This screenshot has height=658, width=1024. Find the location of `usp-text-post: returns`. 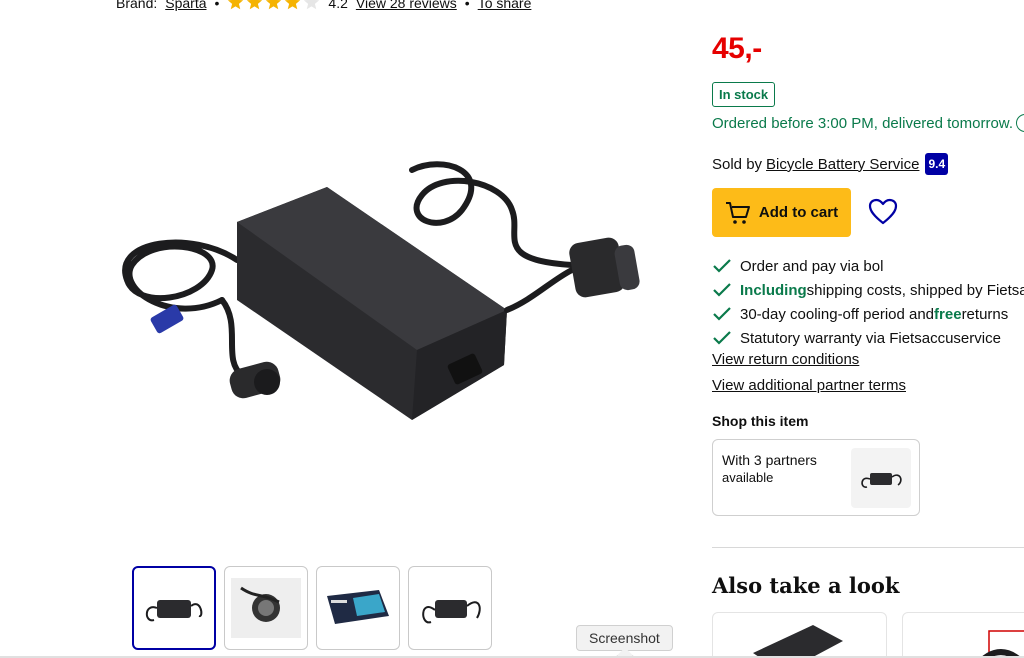

usp-text-post: returns is located at coordinates (985, 314).